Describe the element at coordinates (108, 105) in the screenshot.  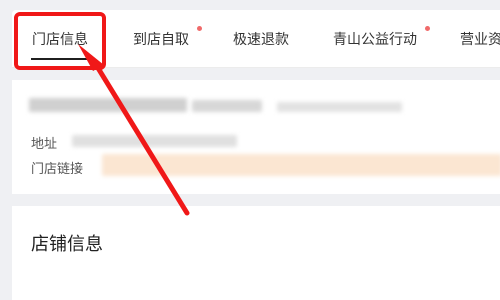
I see `store-name-redacted` at that location.